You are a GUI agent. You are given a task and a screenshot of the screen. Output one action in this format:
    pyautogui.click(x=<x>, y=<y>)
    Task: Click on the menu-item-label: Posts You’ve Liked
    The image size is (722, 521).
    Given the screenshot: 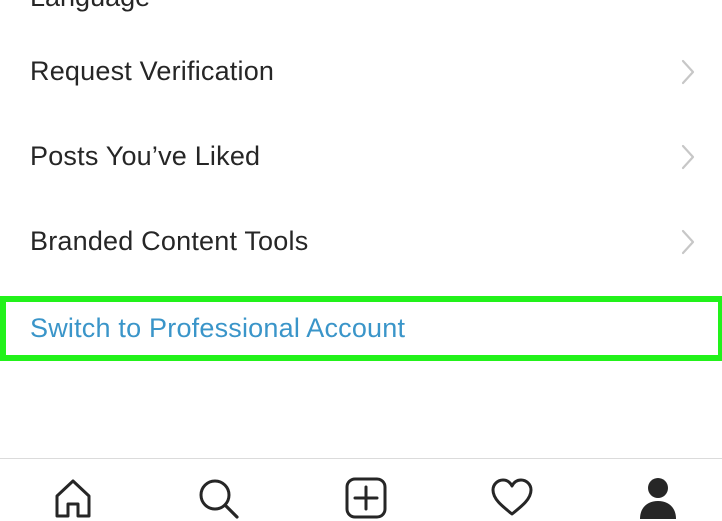 What is the action you would take?
    pyautogui.click(x=145, y=156)
    